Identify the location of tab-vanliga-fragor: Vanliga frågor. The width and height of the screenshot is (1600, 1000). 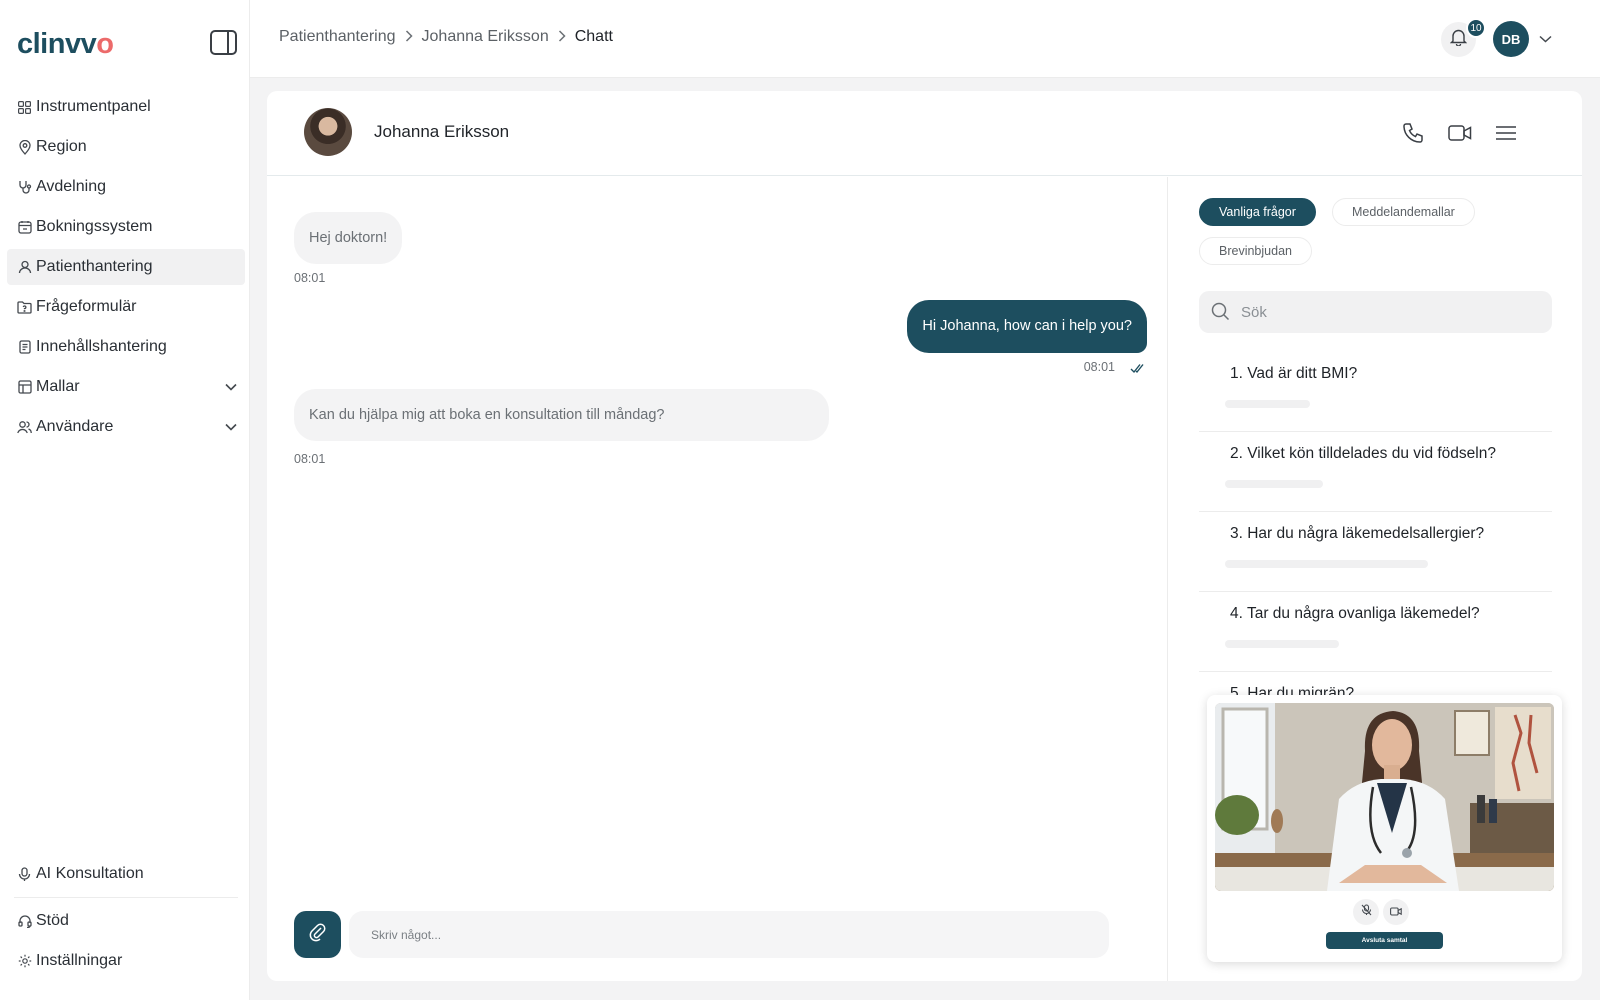
(1257, 212).